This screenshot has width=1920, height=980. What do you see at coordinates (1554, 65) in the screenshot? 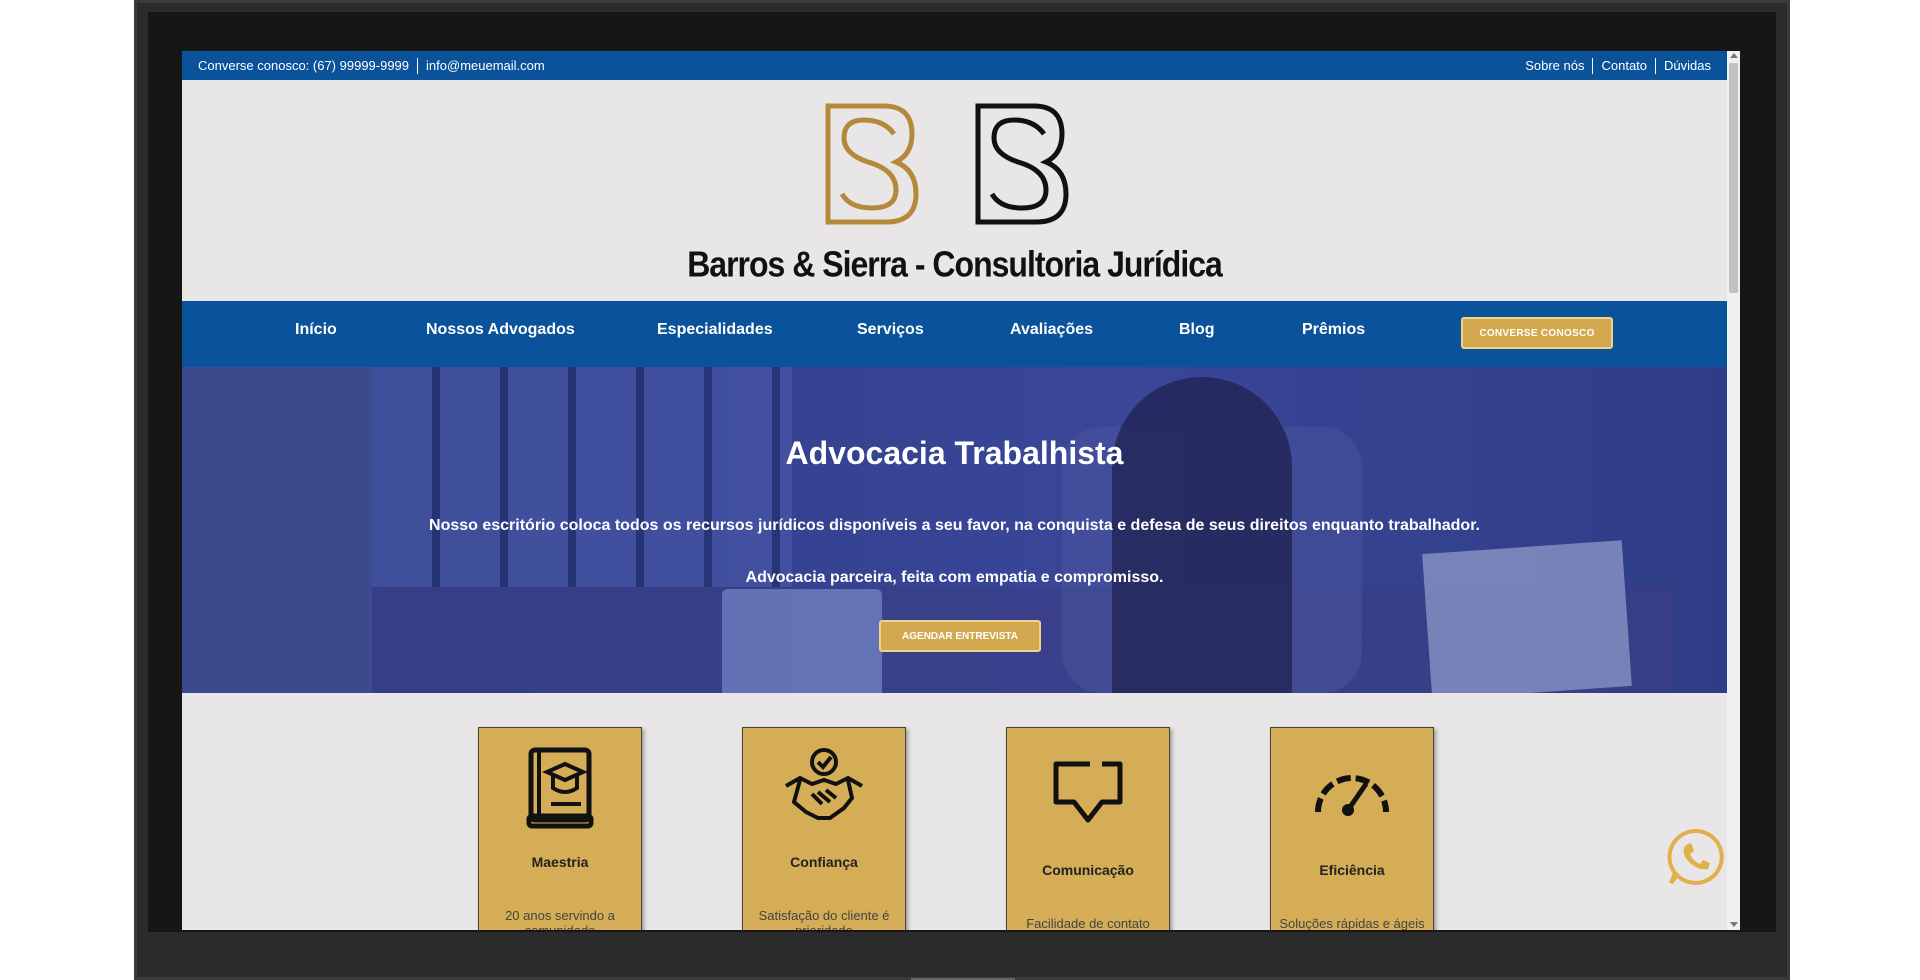
I see `link-sobre-nos: Sobre nós` at bounding box center [1554, 65].